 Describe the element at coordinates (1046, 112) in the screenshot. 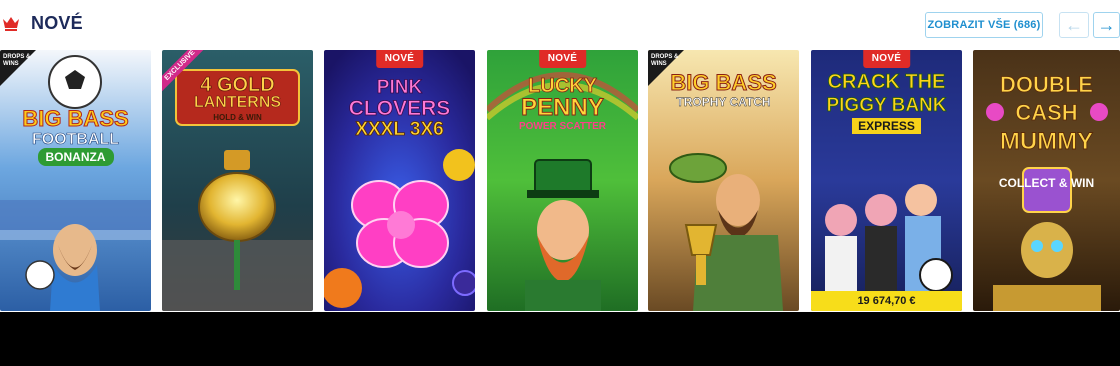

I see `game-title-line2: CASH` at that location.